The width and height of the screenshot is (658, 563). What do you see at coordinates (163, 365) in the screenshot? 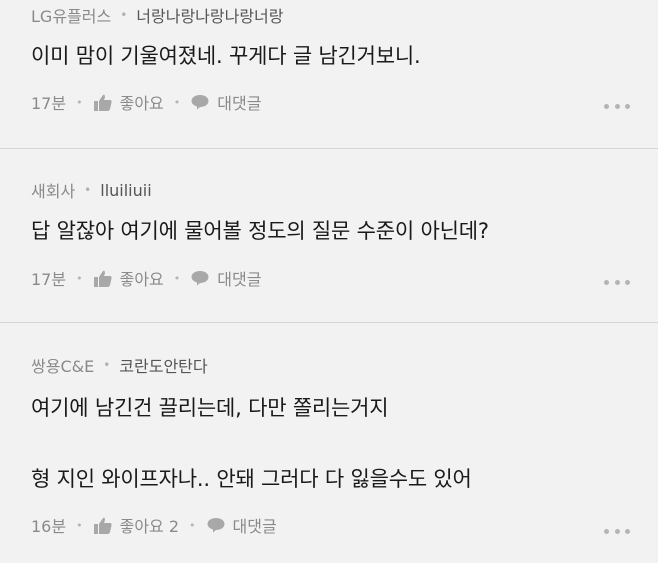
I see `author-nickname: 코란도안탄다` at bounding box center [163, 365].